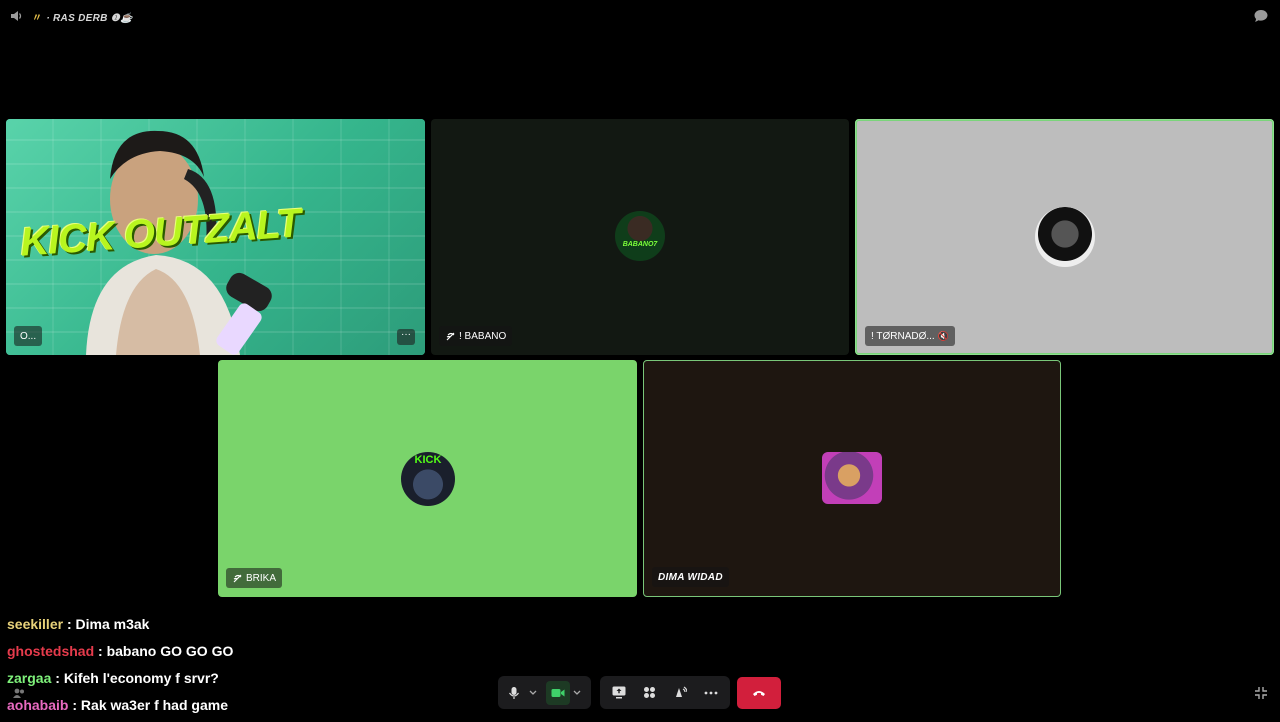  I want to click on soundboard-icon, so click(682, 691).